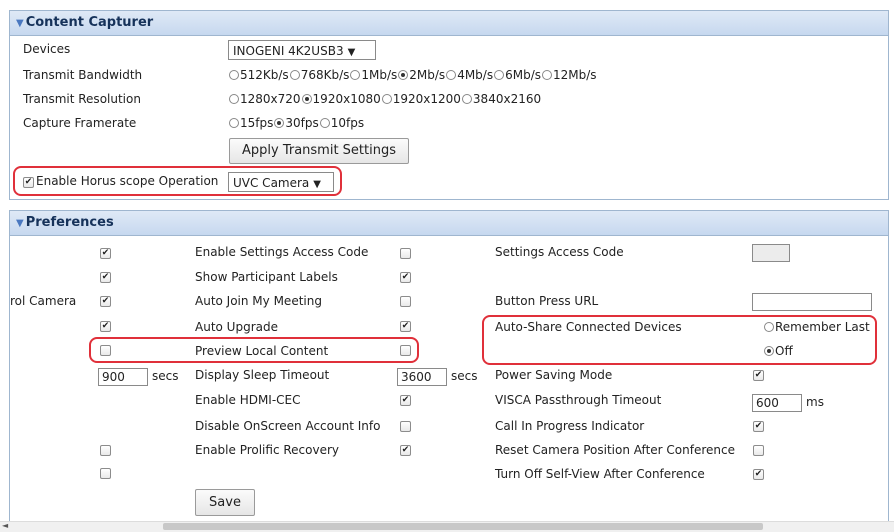  What do you see at coordinates (165, 376) in the screenshot?
I see `left-secs-unit: secs` at bounding box center [165, 376].